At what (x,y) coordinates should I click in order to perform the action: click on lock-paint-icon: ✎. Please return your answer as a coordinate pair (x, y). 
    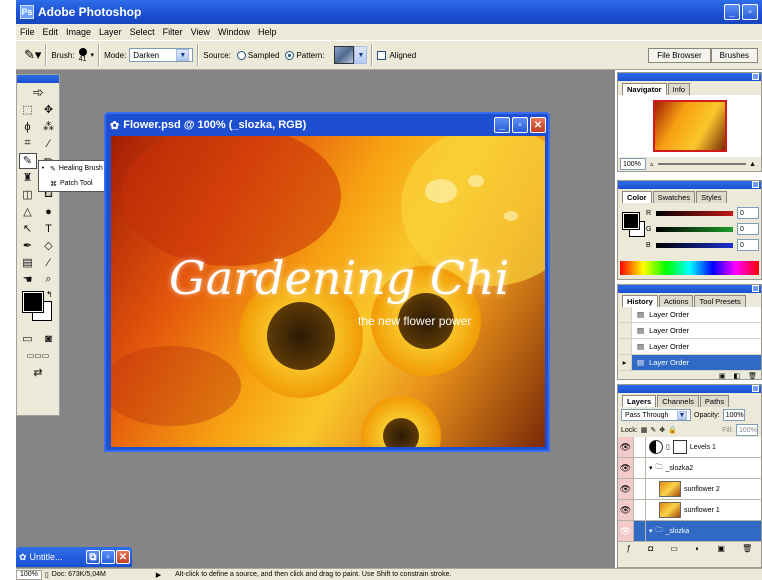
    Looking at the image, I should click on (653, 430).